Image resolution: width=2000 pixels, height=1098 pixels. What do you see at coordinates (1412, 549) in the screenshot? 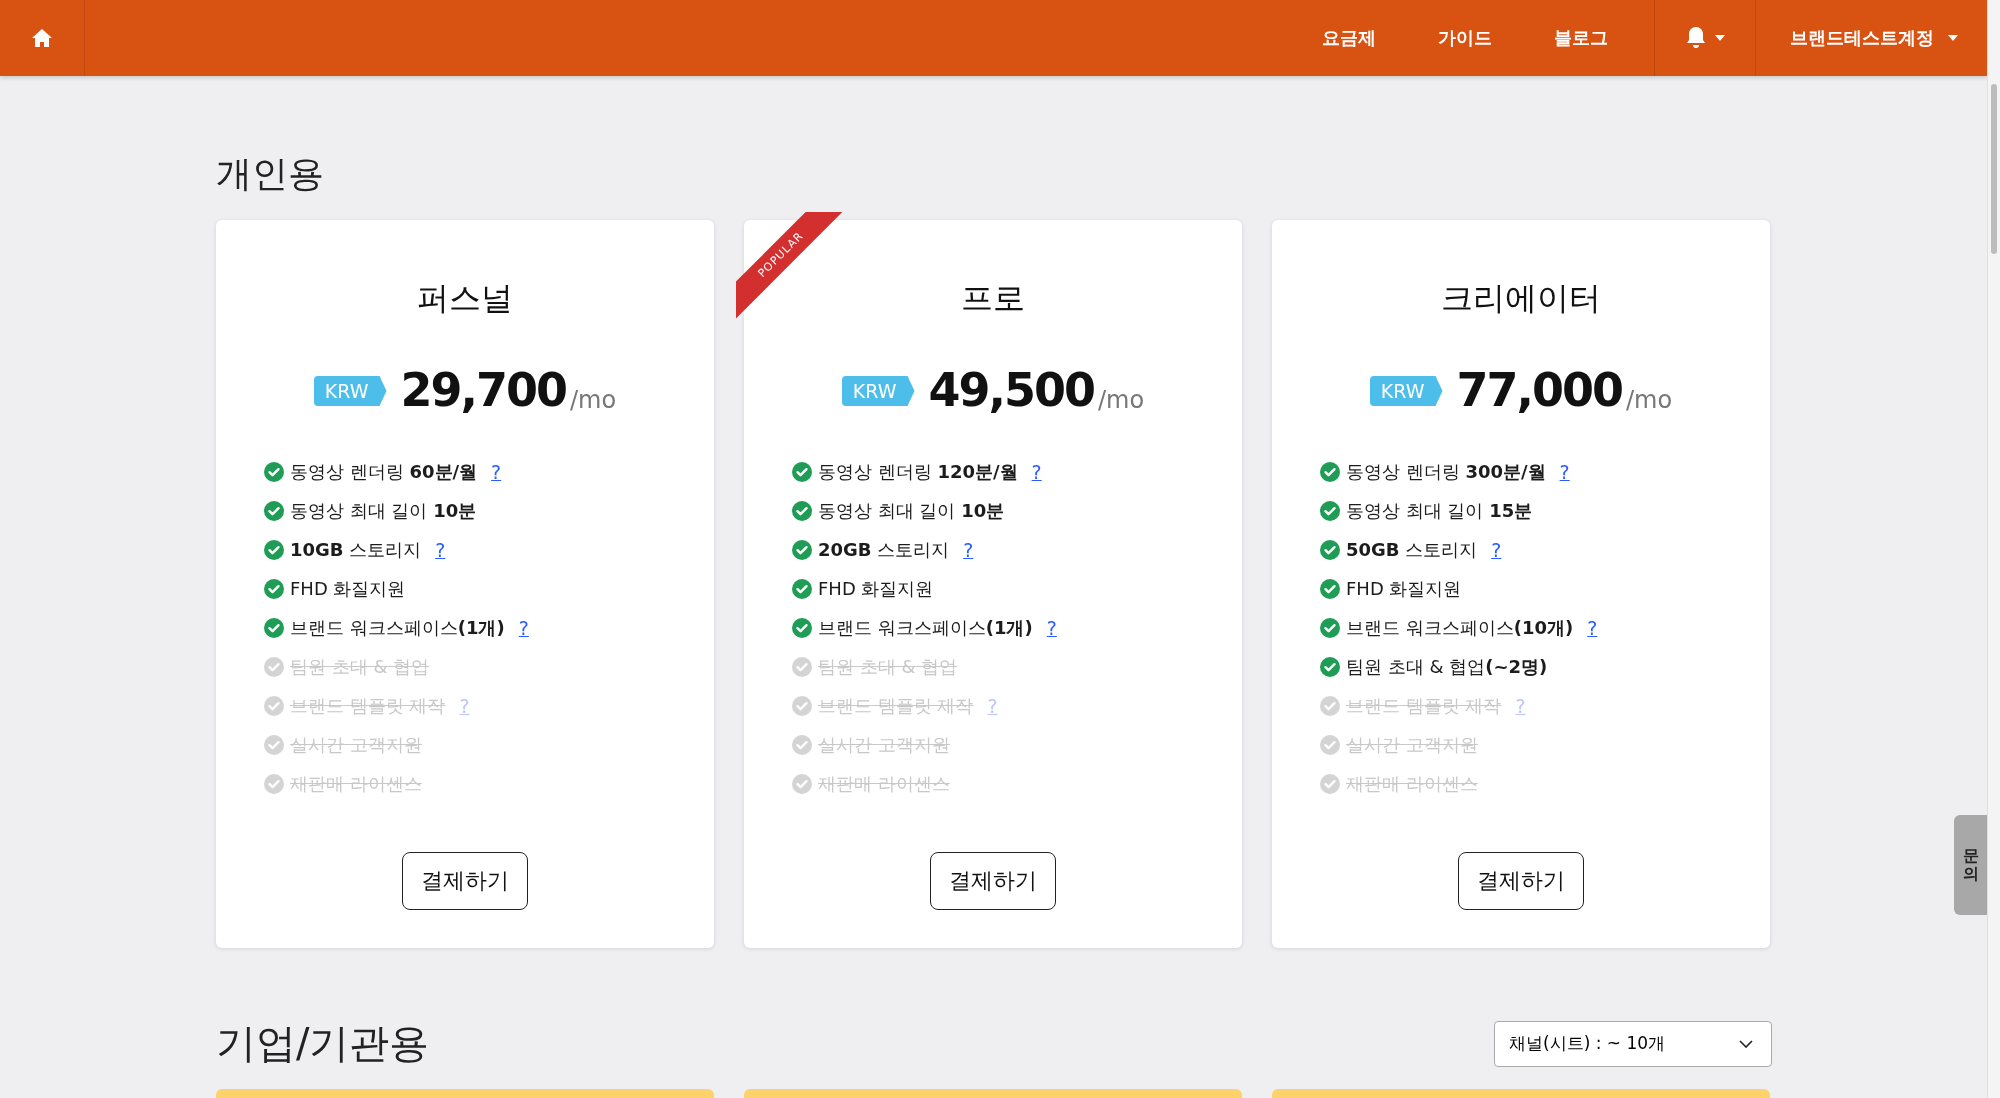
I see `feature-text: 50GB 스토리지` at bounding box center [1412, 549].